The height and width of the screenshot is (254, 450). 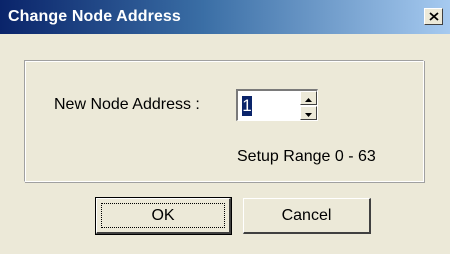 I want to click on ok-button-label: OK, so click(x=163, y=215).